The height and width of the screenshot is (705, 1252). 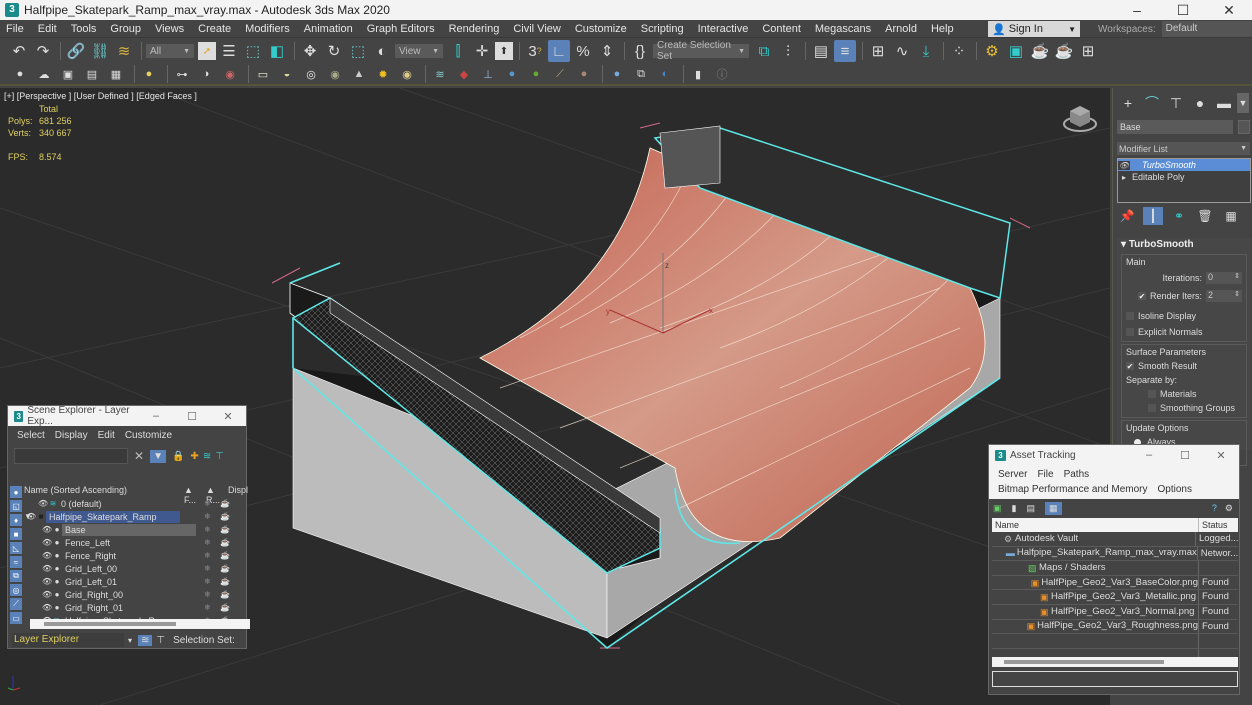 What do you see at coordinates (16, 576) in the screenshot?
I see `groups-filter-icon: ⧉` at bounding box center [16, 576].